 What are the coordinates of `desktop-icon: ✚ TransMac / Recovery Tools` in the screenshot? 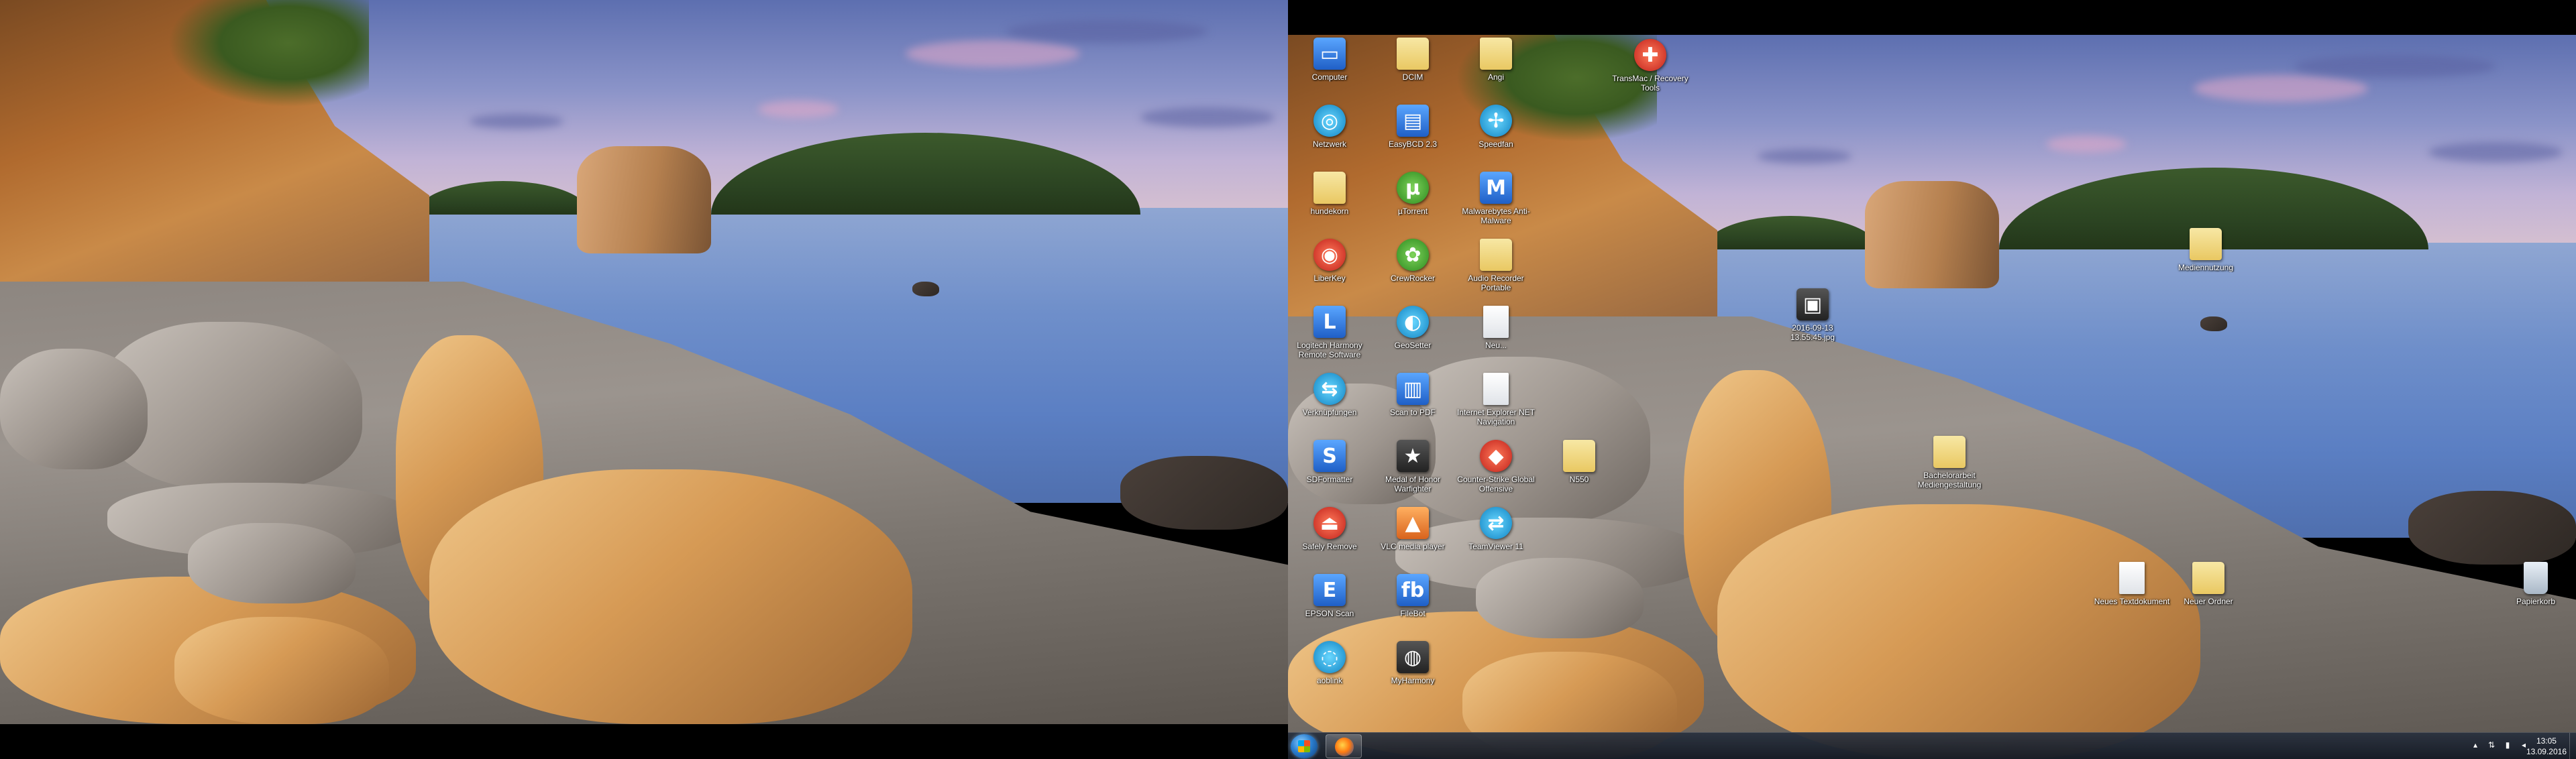 It's located at (1650, 71).